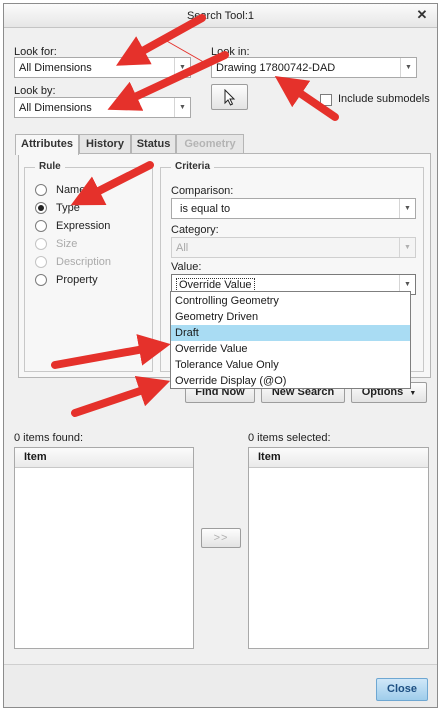 This screenshot has width=441, height=711. I want to click on radio-size, so click(41, 244).